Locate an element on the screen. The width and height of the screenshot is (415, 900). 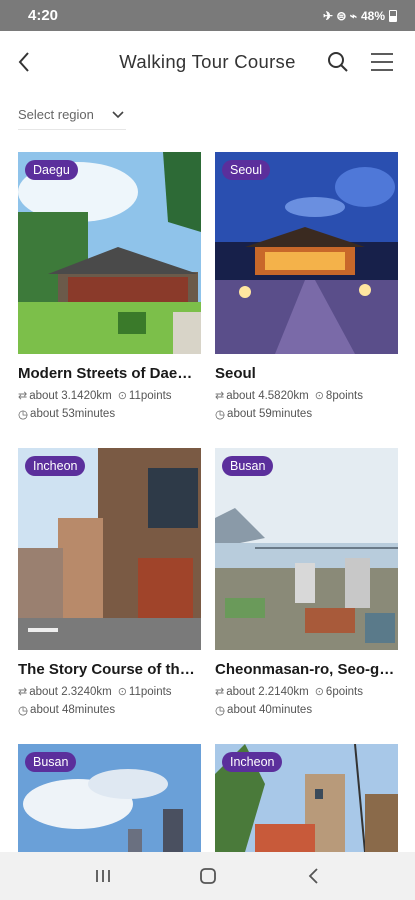
status-time: 4:20 is located at coordinates (43, 15).